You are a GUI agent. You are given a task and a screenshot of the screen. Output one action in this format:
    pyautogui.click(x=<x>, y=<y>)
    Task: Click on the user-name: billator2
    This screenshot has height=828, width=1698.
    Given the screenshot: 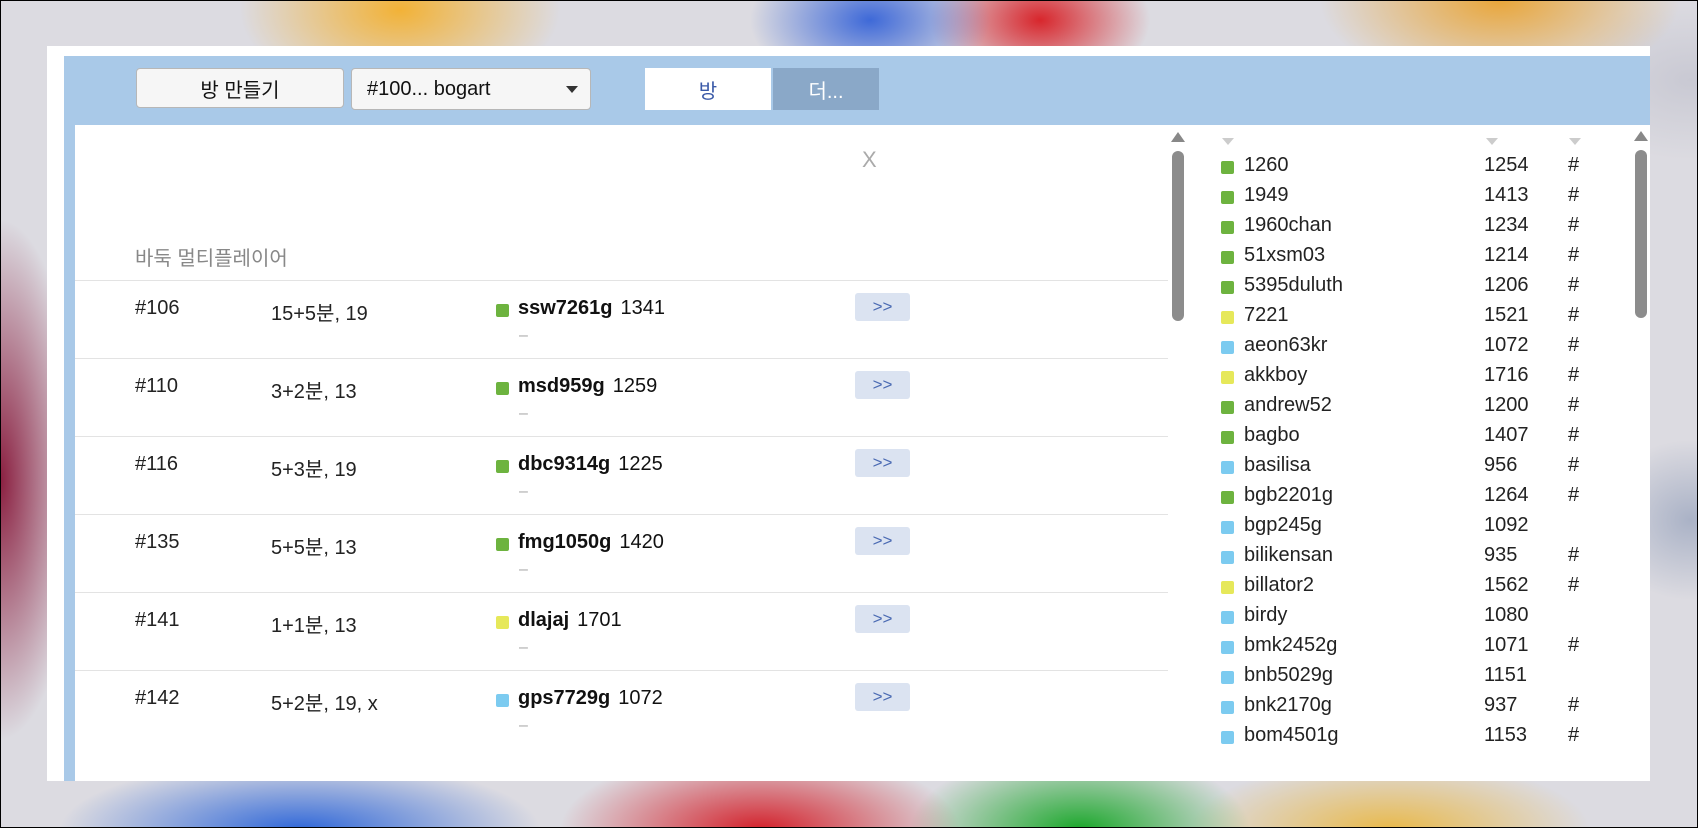 What is the action you would take?
    pyautogui.click(x=1279, y=585)
    